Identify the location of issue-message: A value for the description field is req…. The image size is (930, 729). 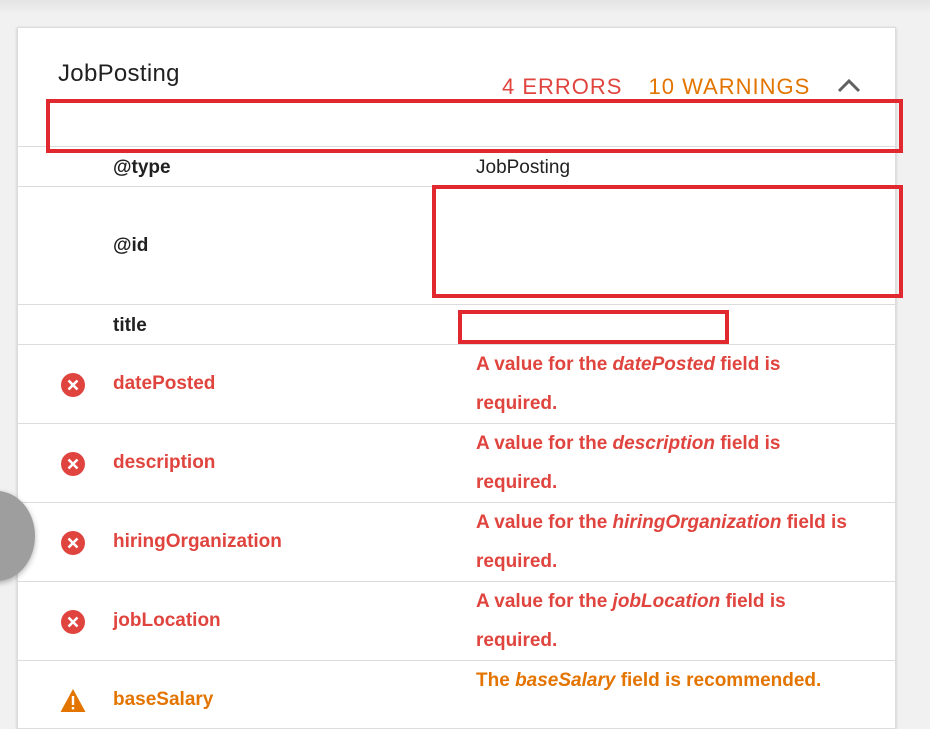
(628, 463).